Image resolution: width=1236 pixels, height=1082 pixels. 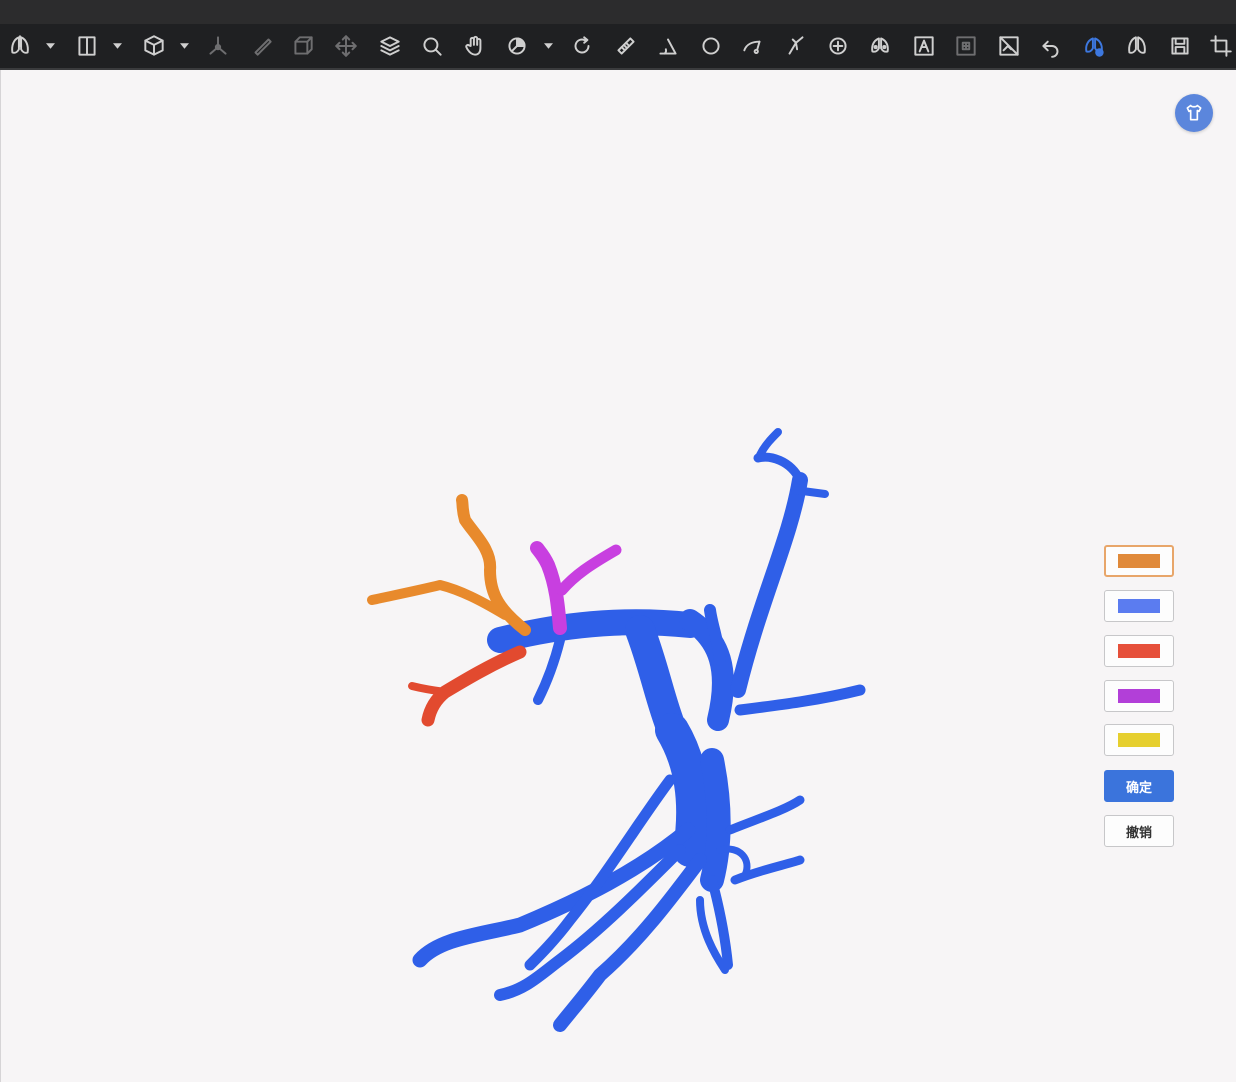 I want to click on color-swatch-orange, so click(x=1139, y=561).